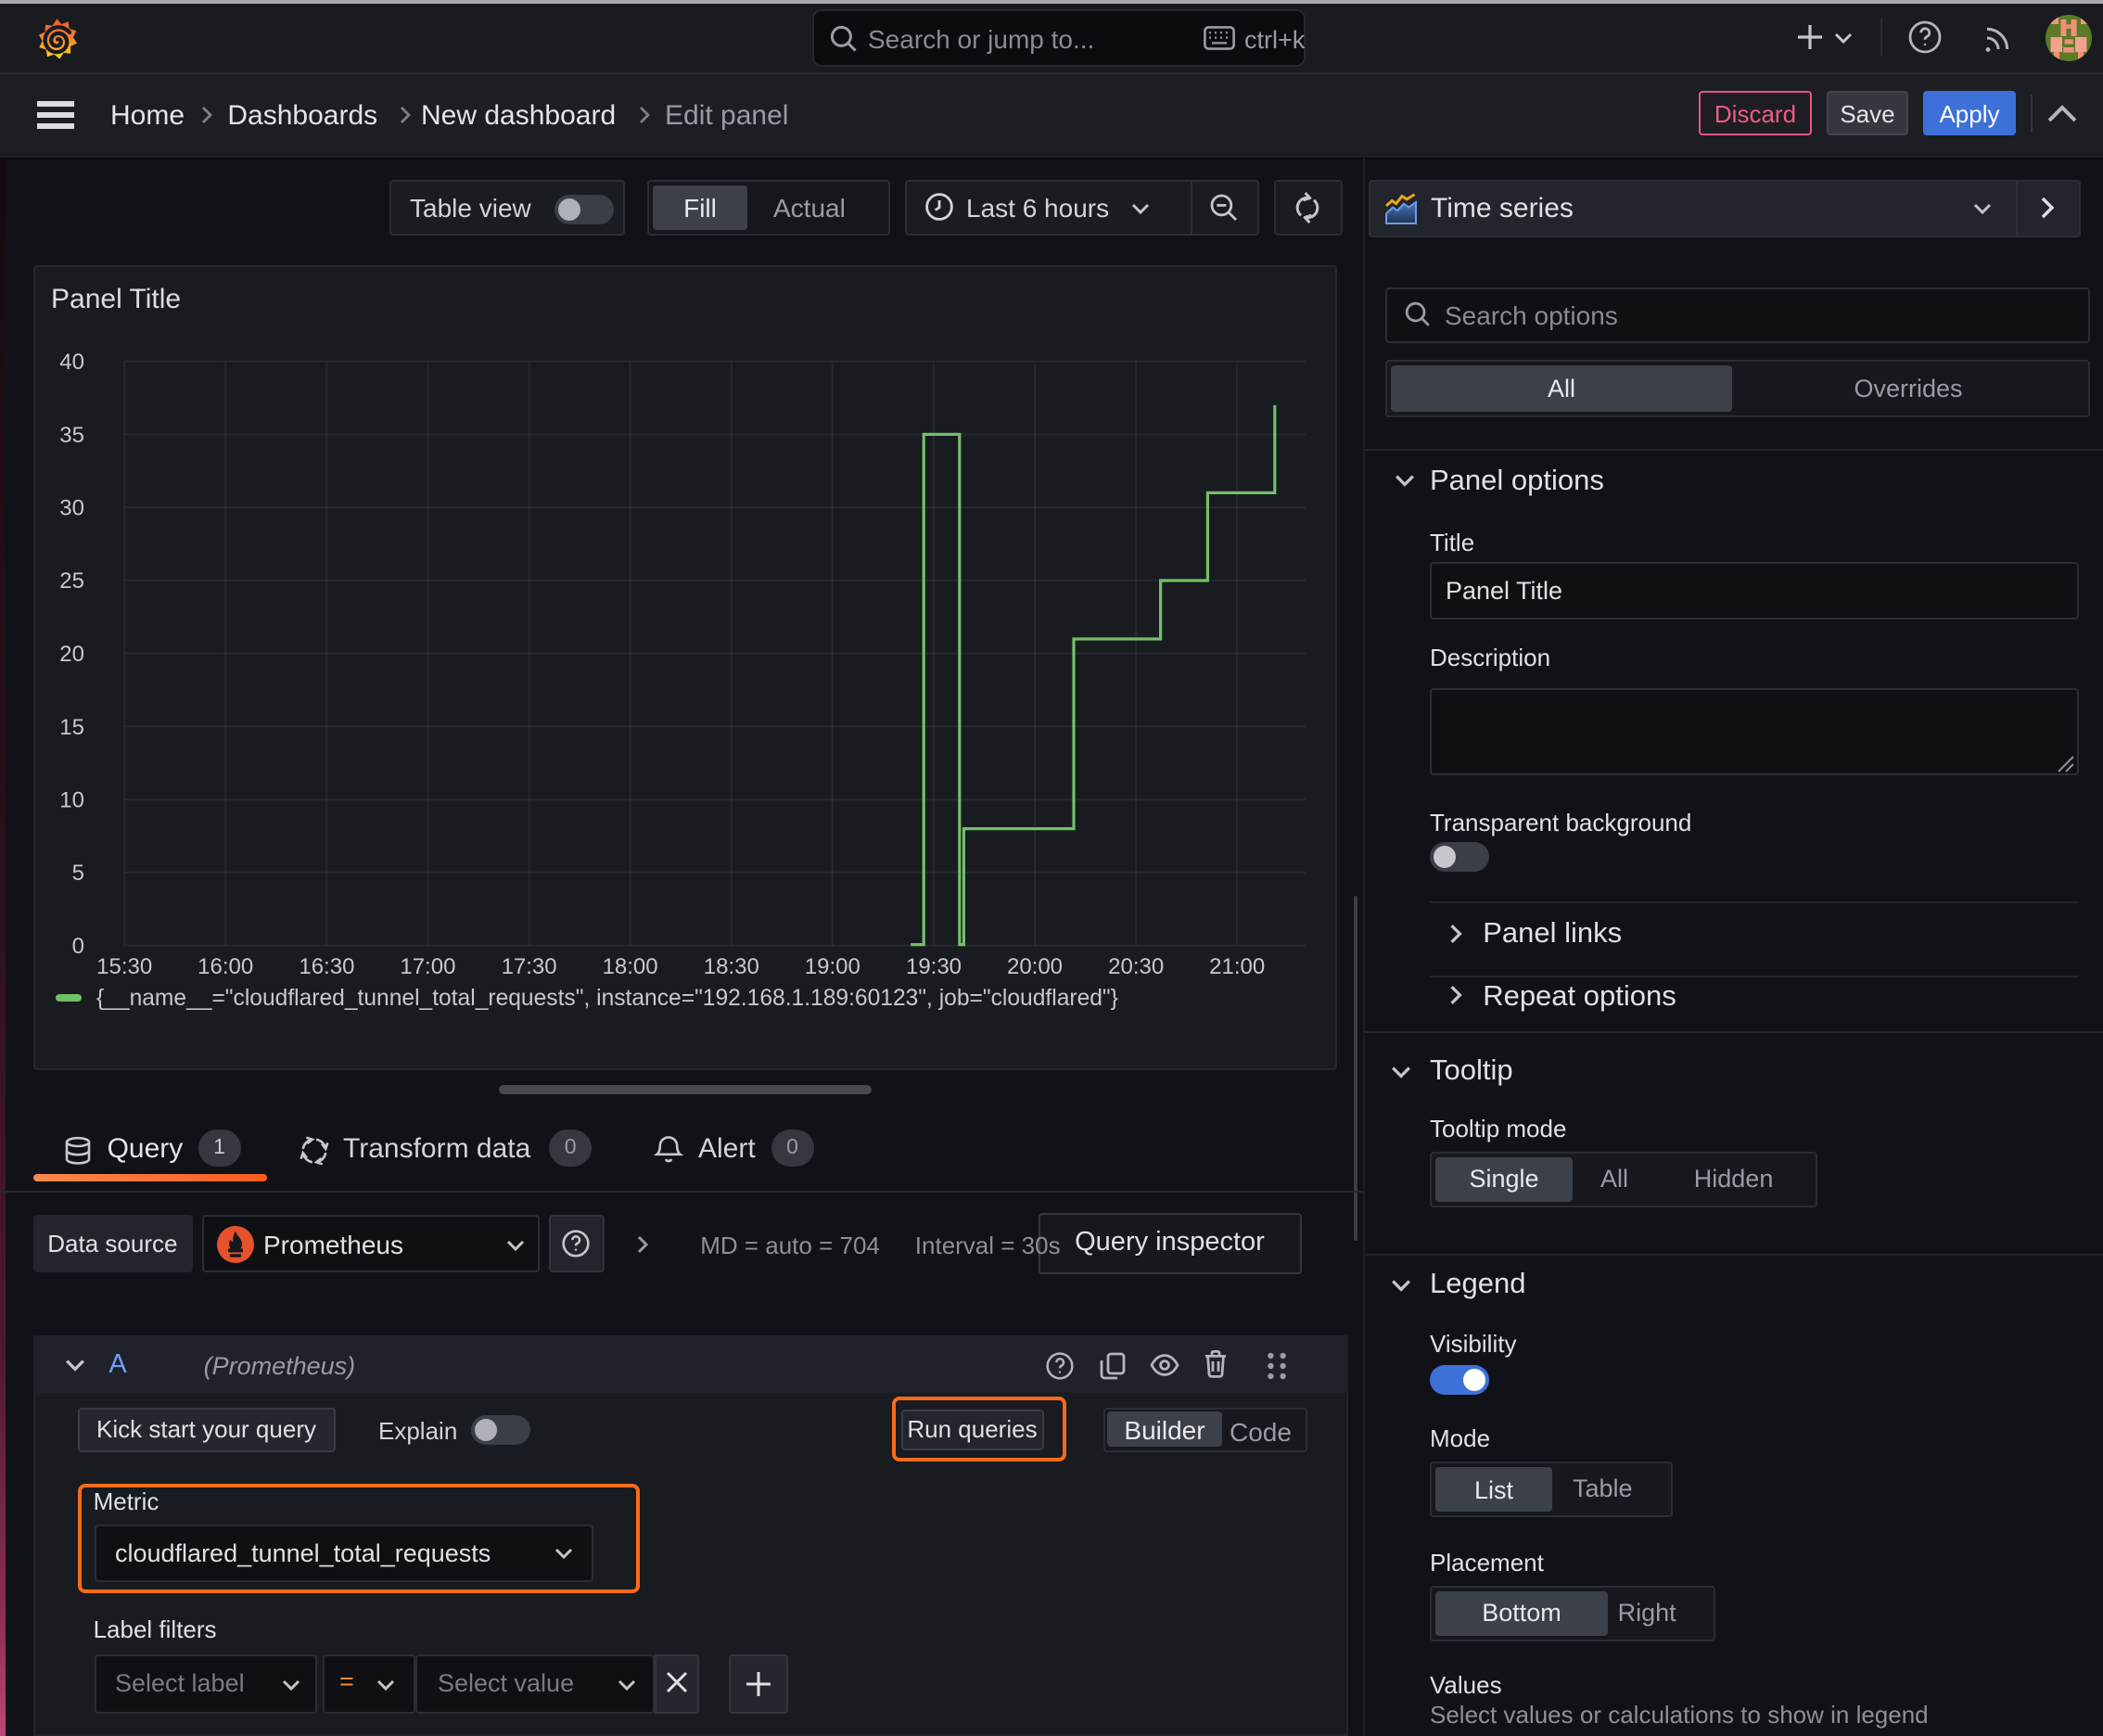  Describe the element at coordinates (77, 874) in the screenshot. I see `svg-text: 5` at that location.